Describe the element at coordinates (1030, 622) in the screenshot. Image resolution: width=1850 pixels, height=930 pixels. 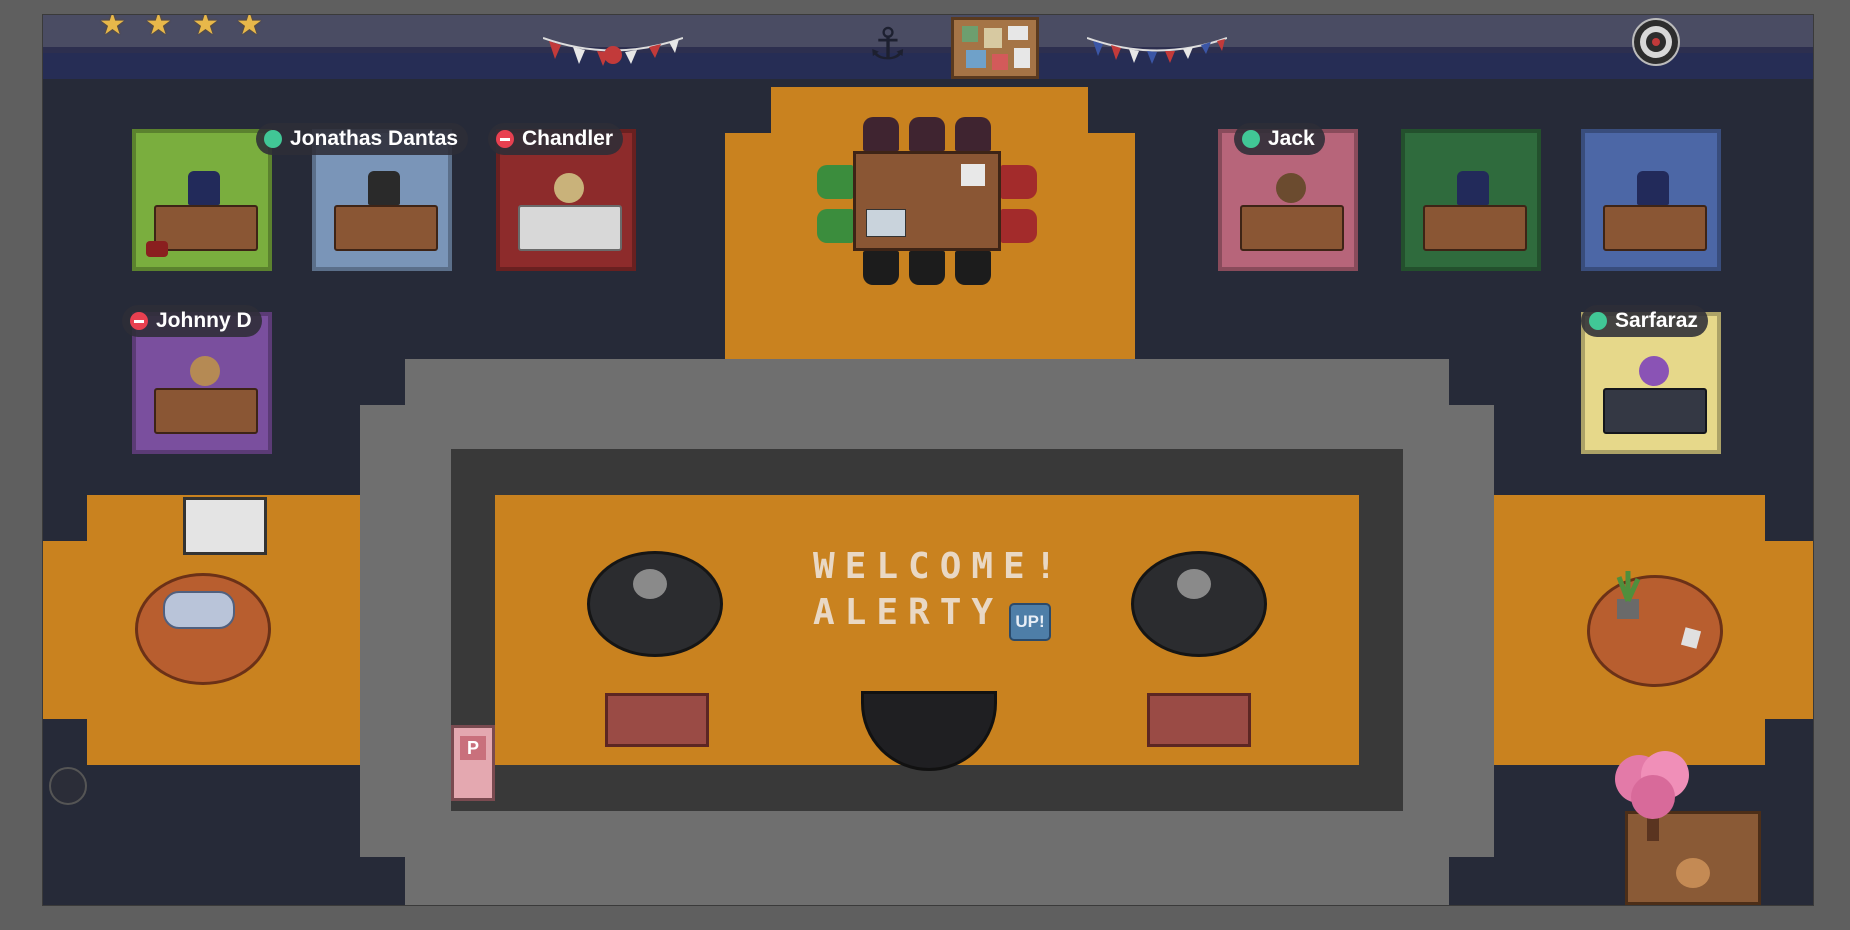
I see `up-badge: UP!` at that location.